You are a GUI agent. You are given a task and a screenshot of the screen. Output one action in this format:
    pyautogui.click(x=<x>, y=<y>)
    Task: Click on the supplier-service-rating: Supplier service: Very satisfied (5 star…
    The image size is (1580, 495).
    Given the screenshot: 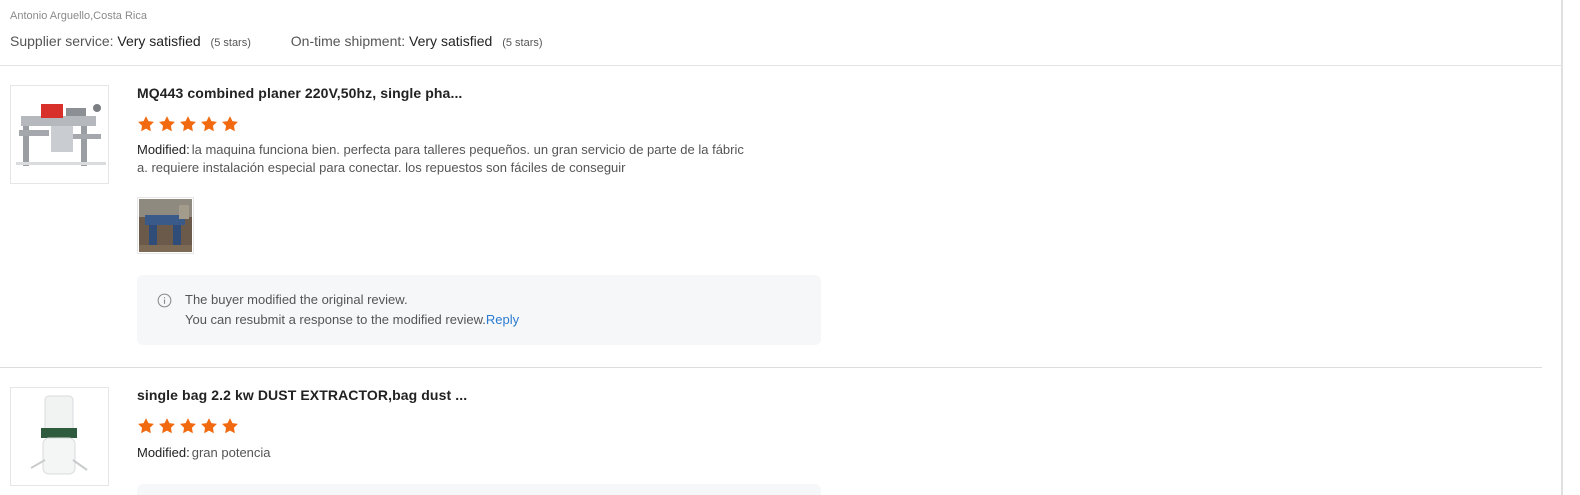 What is the action you would take?
    pyautogui.click(x=130, y=41)
    